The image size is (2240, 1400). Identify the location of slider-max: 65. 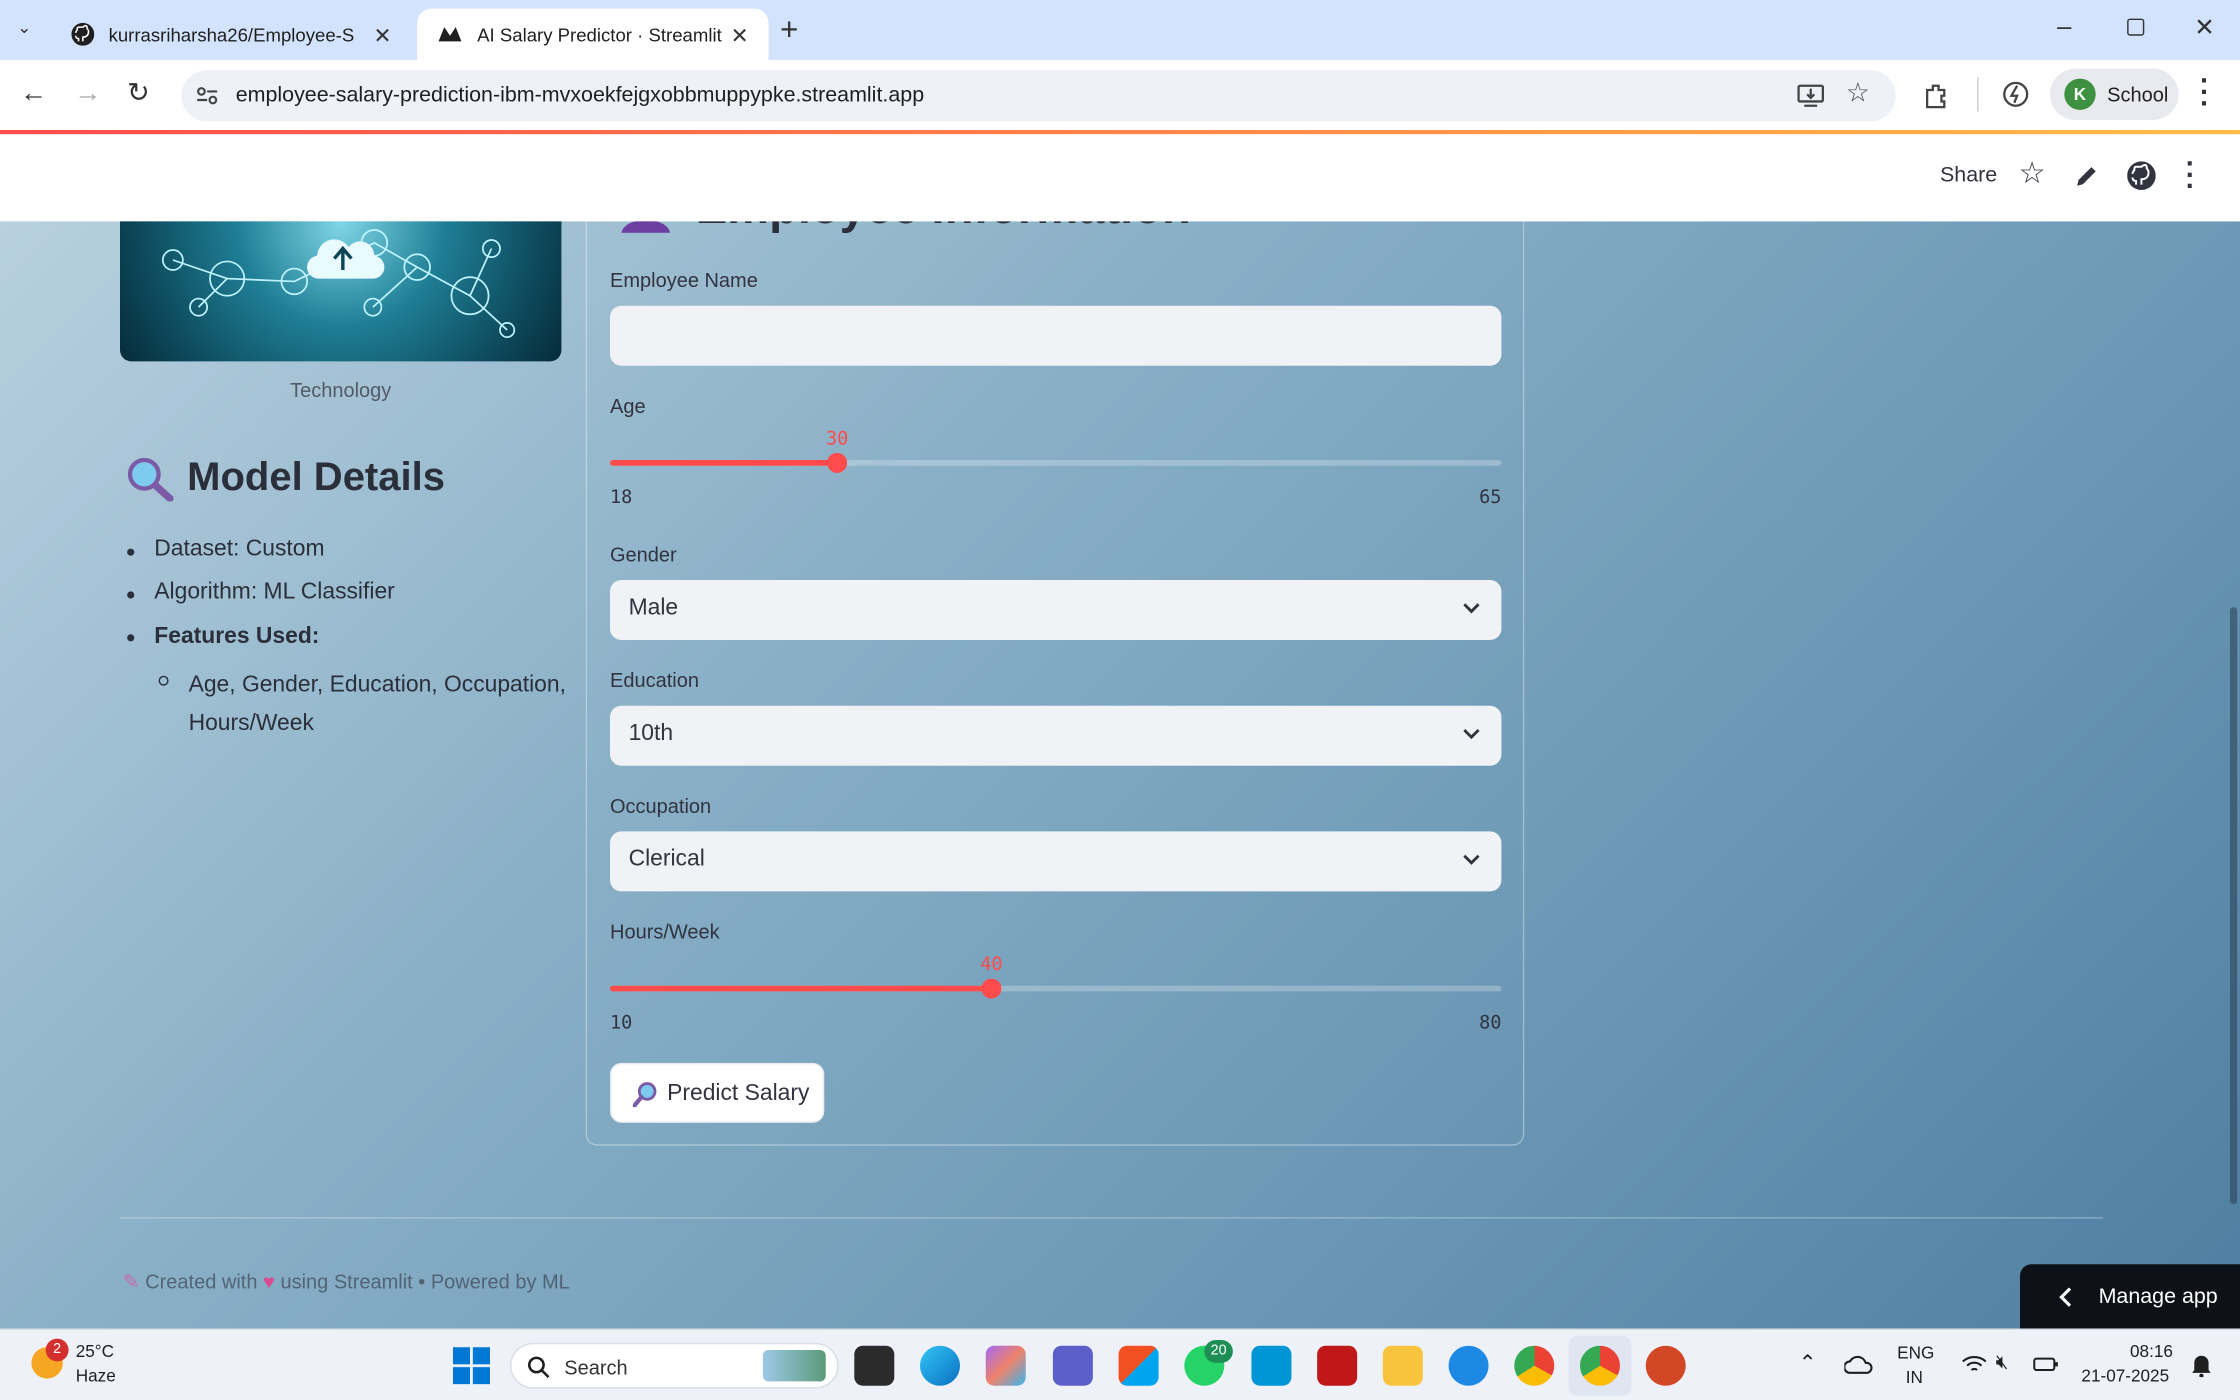
(1490, 498).